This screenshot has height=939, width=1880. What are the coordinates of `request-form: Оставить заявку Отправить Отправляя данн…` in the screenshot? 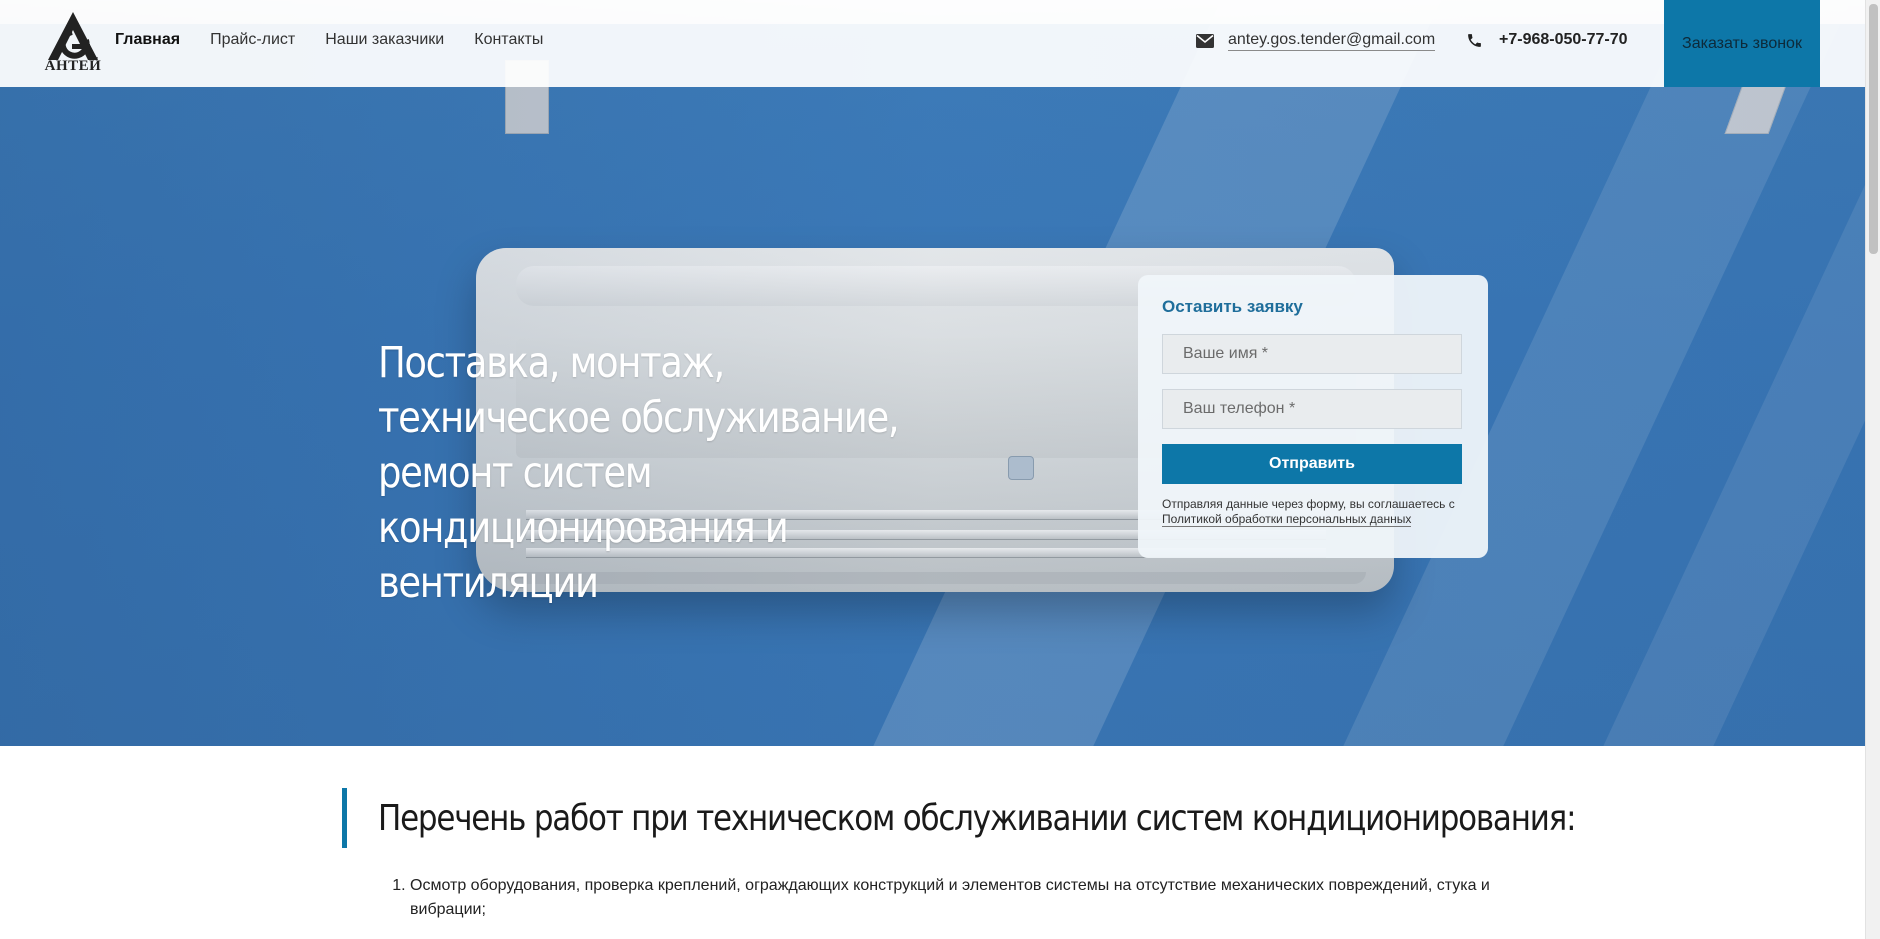 It's located at (1313, 416).